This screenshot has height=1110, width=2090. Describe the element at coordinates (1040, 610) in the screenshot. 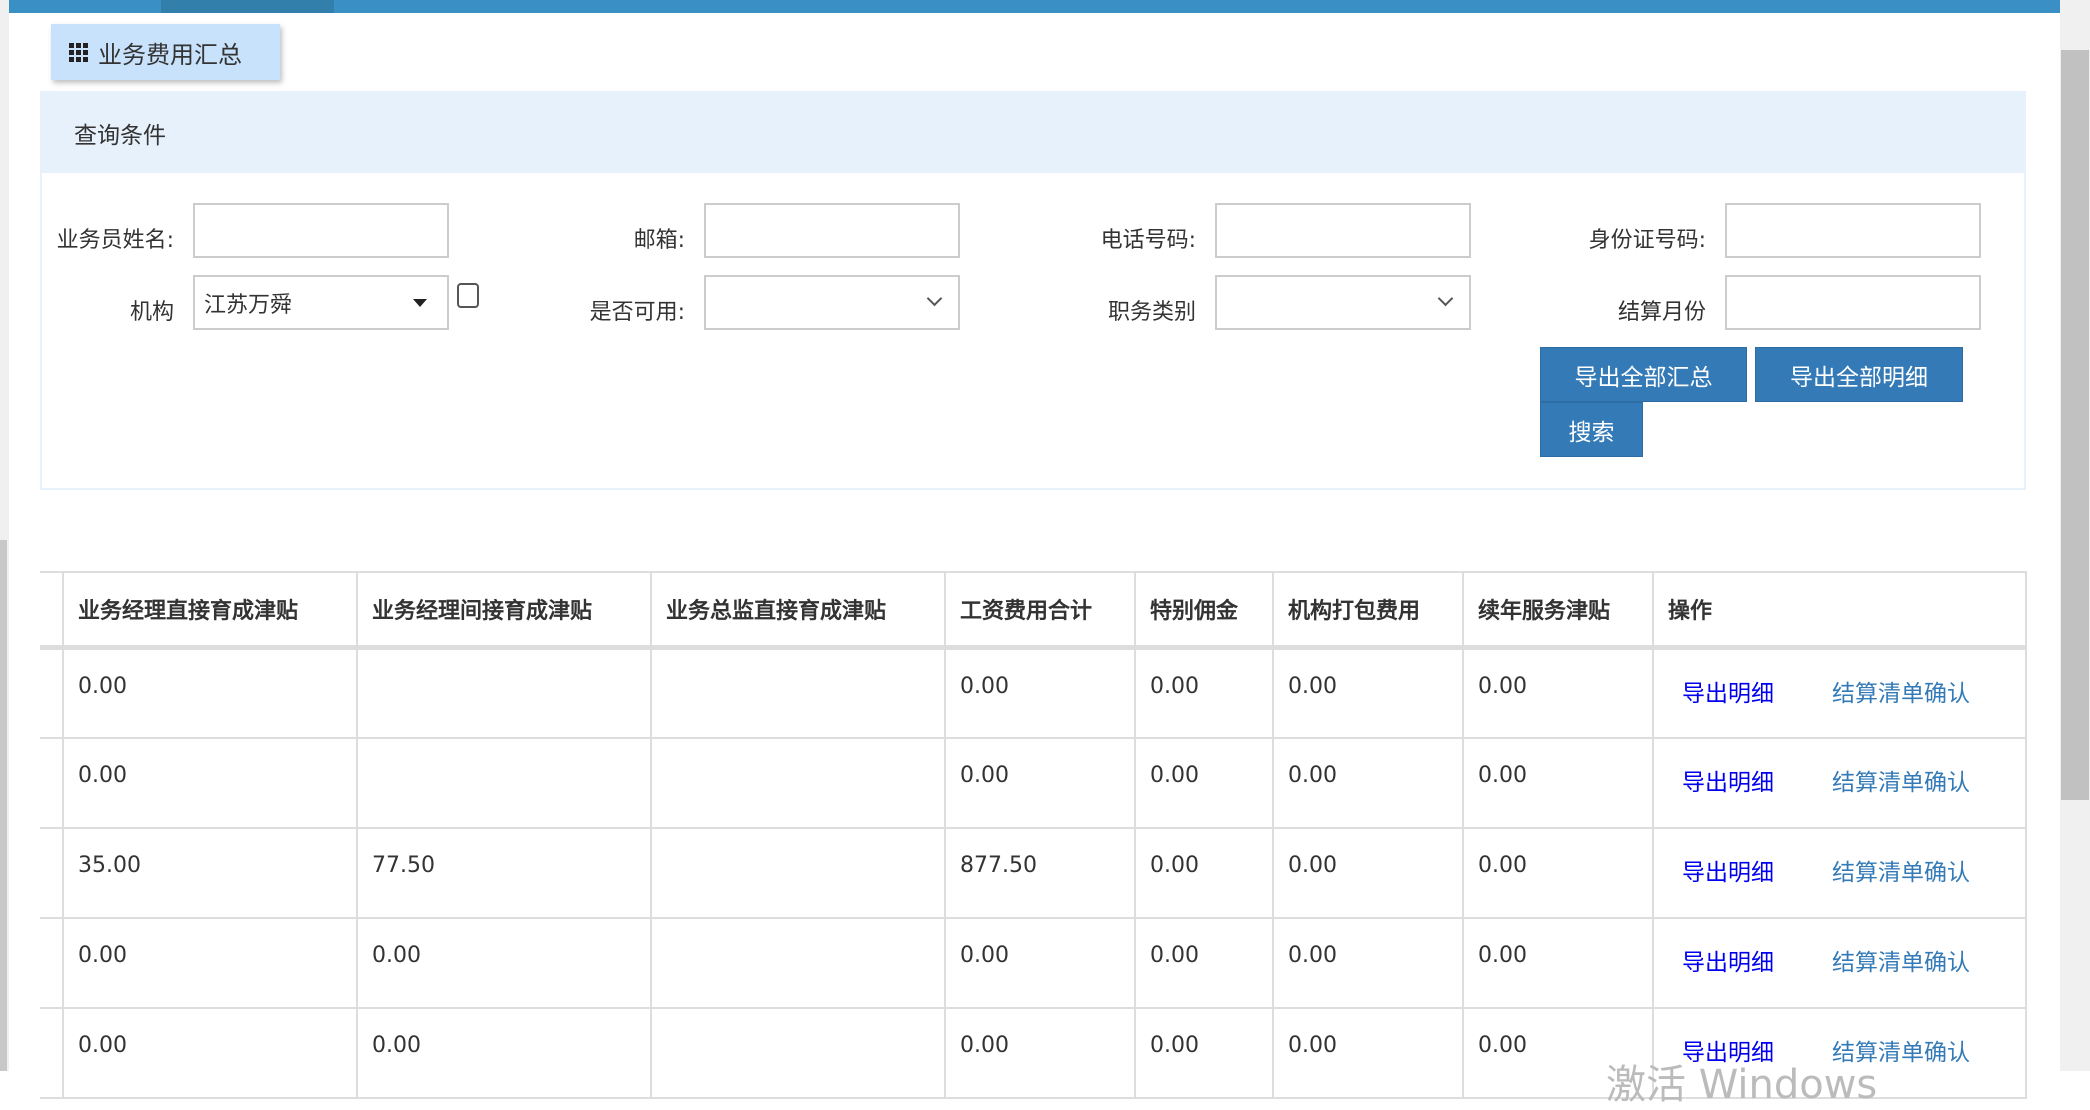

I see `column-header: 工资费用合计` at that location.